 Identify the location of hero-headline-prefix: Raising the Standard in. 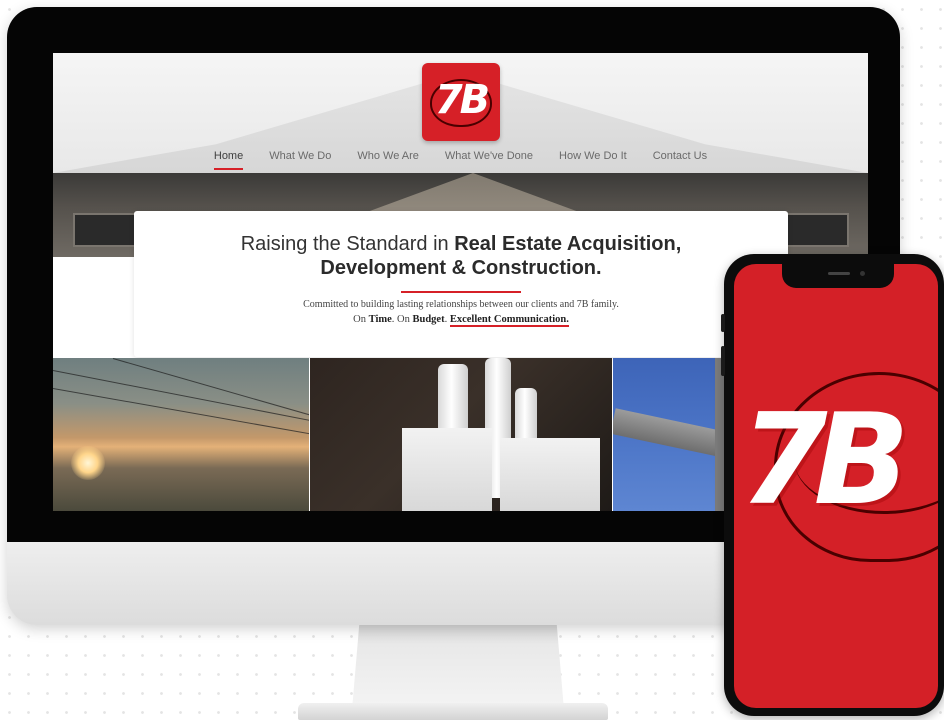
(347, 244).